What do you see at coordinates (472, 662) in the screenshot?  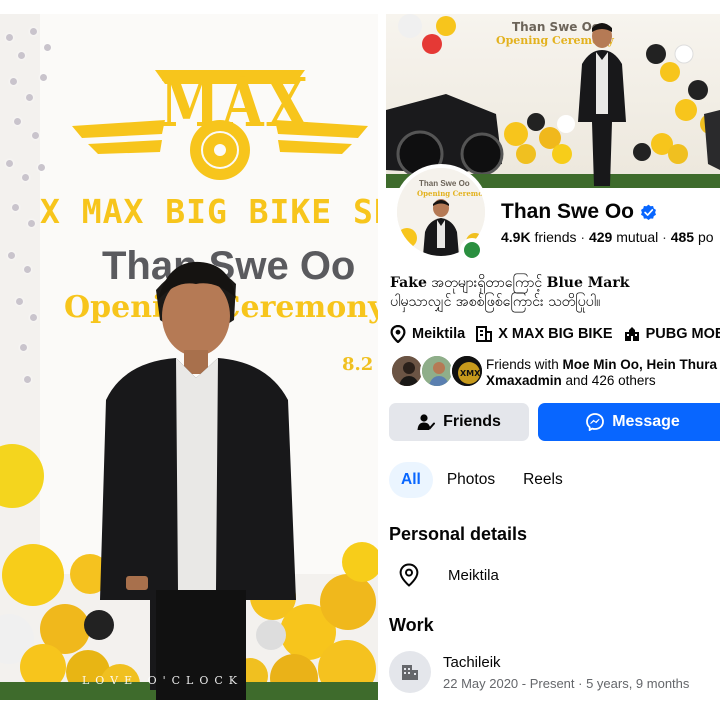 I see `work-employer: Tachileik` at bounding box center [472, 662].